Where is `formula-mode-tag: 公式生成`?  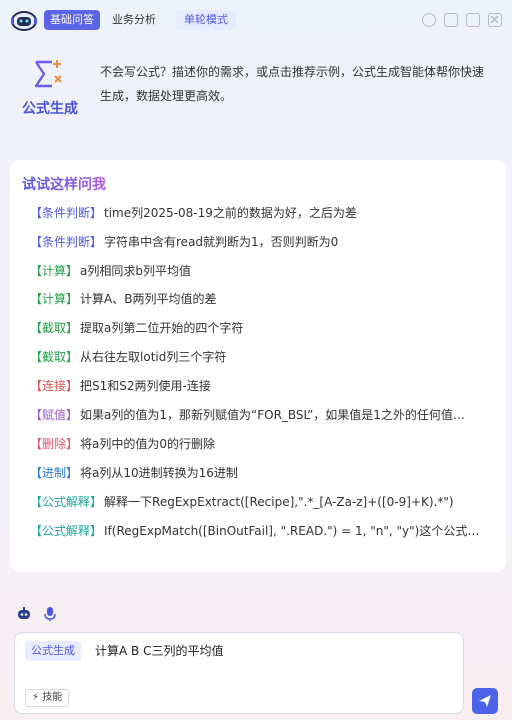
formula-mode-tag: 公式生成 is located at coordinates (53, 651).